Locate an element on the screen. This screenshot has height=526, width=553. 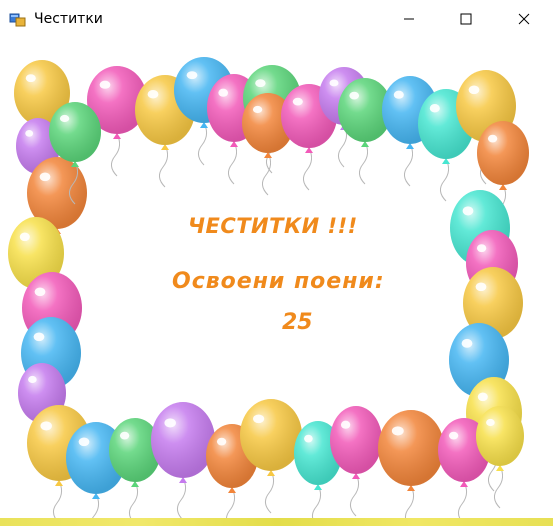
maximize-button is located at coordinates (466, 19).